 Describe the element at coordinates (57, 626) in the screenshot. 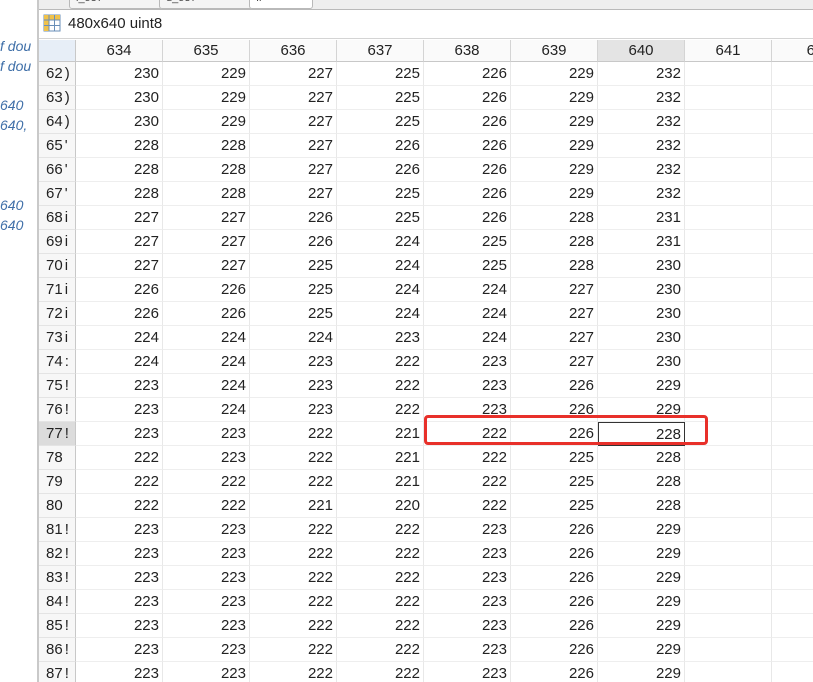

I see `row-header-85: 85!` at that location.